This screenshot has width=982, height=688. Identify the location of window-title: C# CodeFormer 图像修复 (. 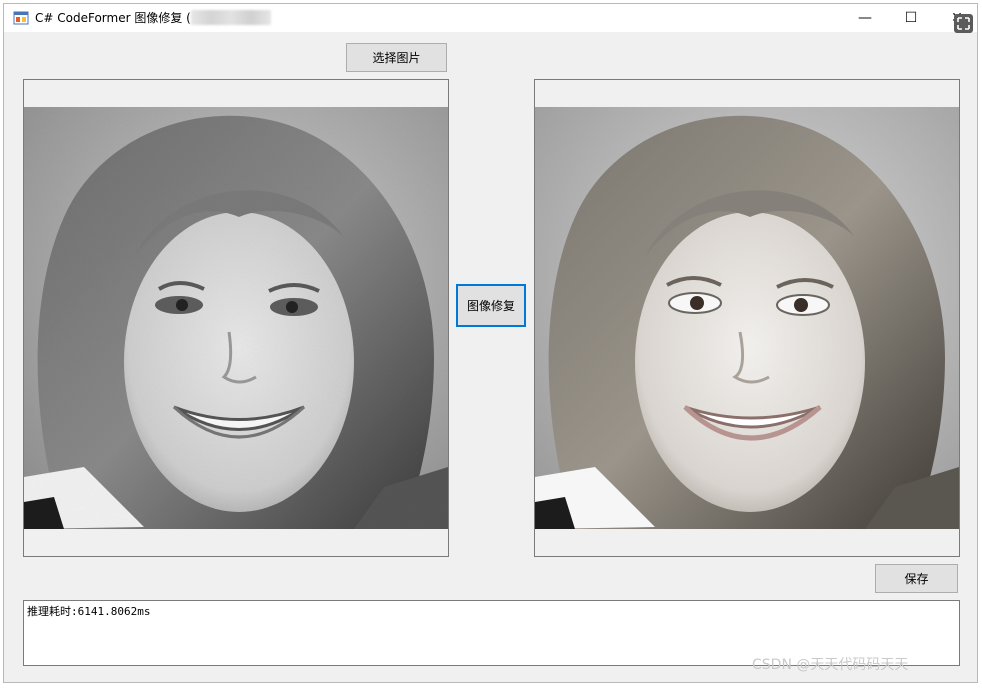
(113, 18).